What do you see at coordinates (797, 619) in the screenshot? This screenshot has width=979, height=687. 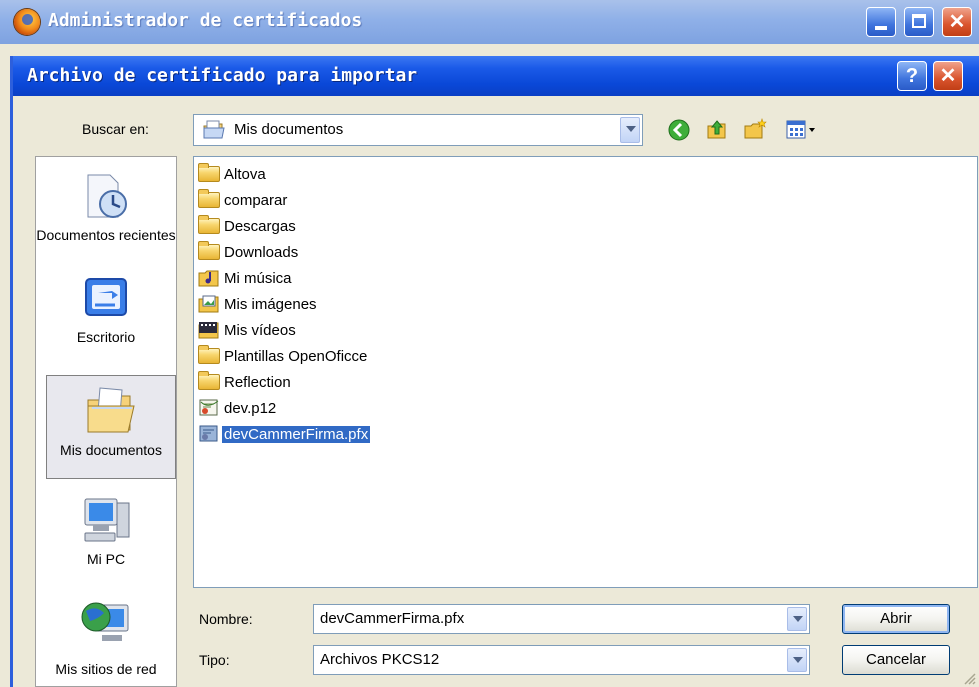 I see `filename-dropdown-arrow` at bounding box center [797, 619].